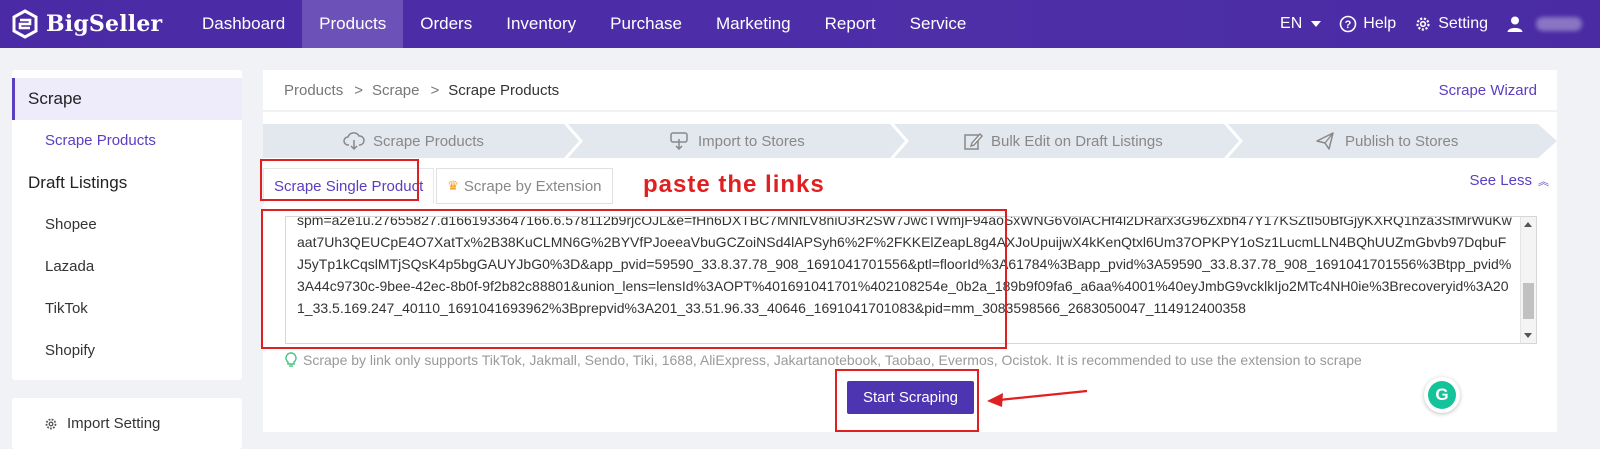 The width and height of the screenshot is (1600, 449). I want to click on step-label: Publish to Stores, so click(1402, 141).